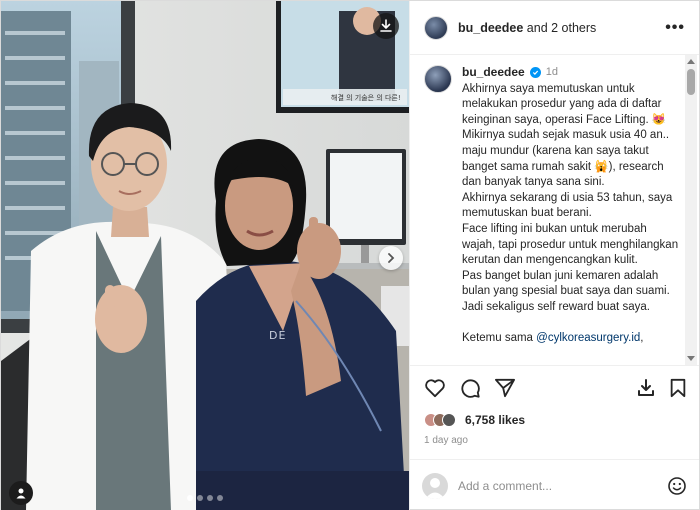 This screenshot has height=510, width=700. Describe the element at coordinates (678, 388) in the screenshot. I see `bookmark-icon` at that location.